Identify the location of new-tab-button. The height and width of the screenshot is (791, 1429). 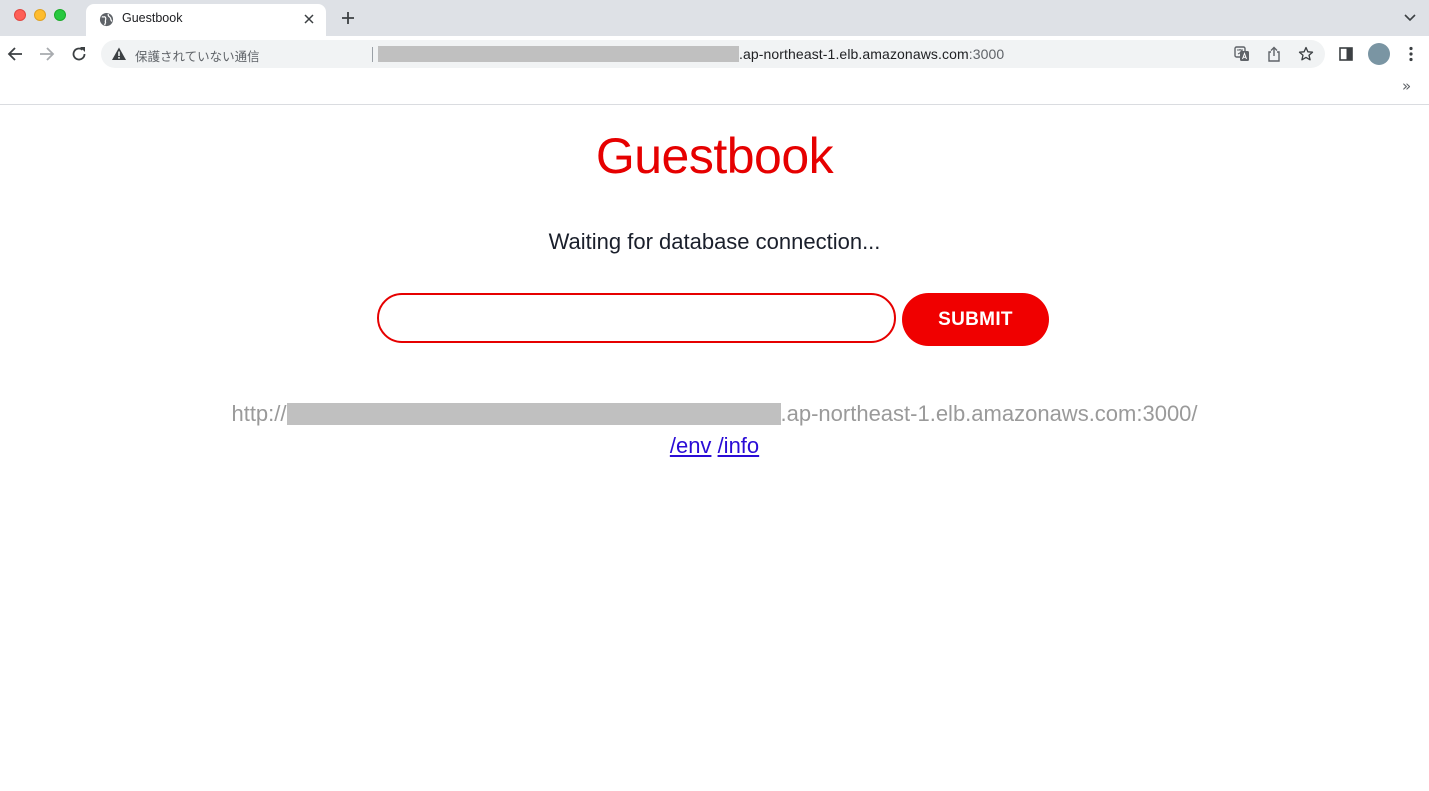
(348, 18).